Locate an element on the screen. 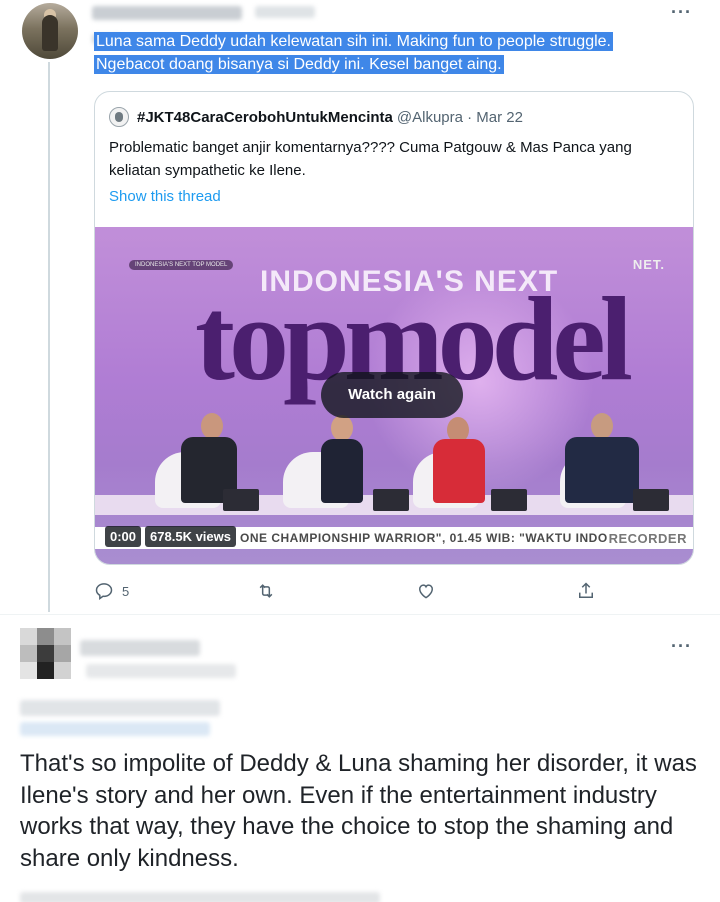  show-thread-link: Show this thread is located at coordinates (165, 196).